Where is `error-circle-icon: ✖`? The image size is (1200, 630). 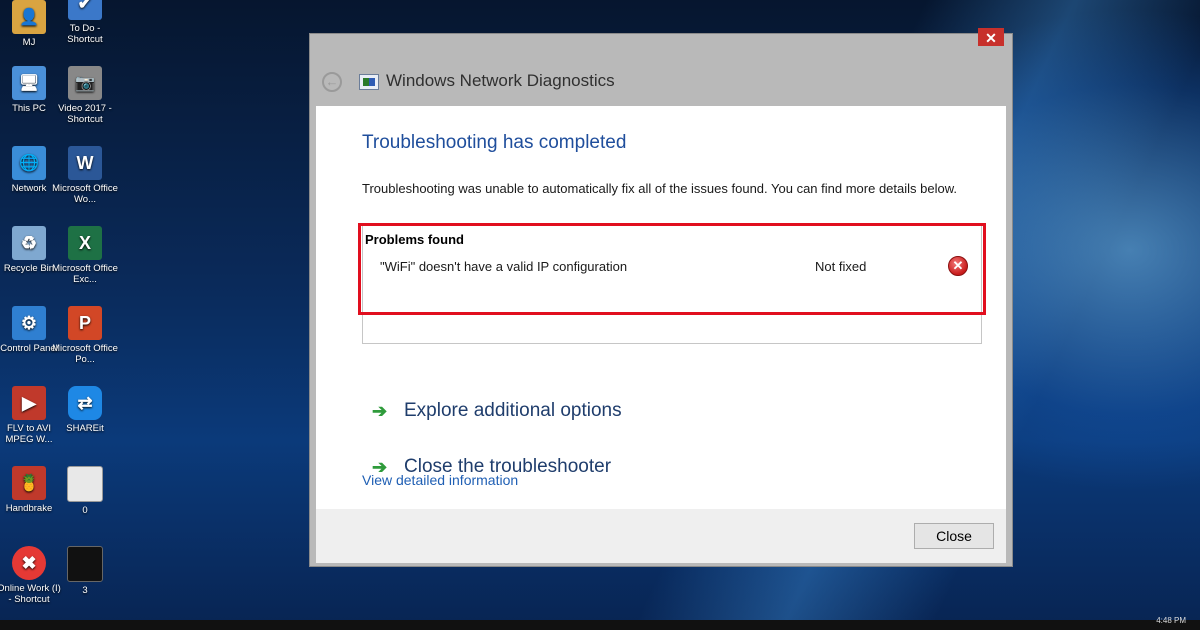 error-circle-icon: ✖ is located at coordinates (29, 563).